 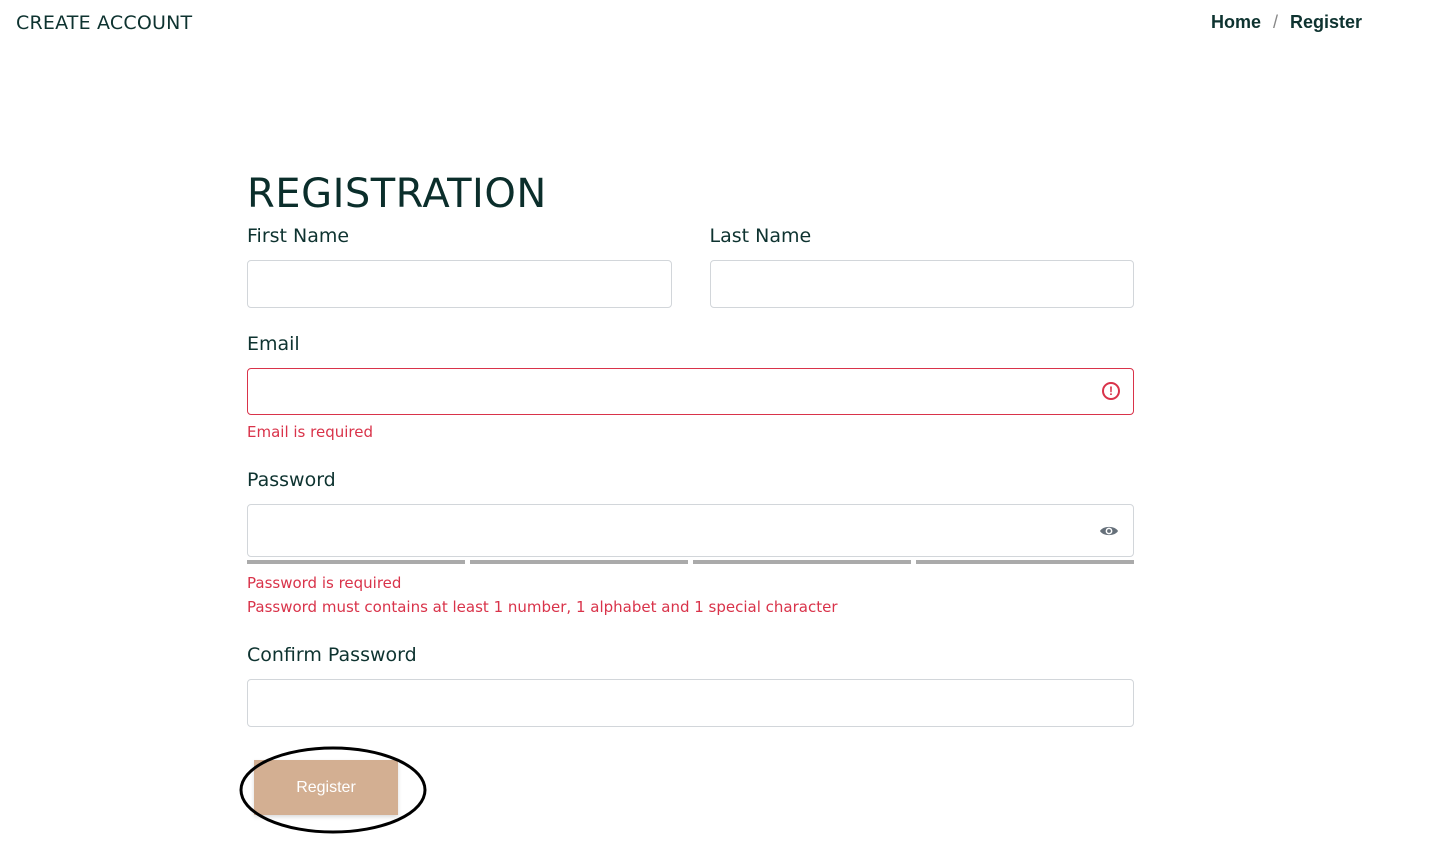 What do you see at coordinates (397, 194) in the screenshot?
I see `form-title: REGISTRATION` at bounding box center [397, 194].